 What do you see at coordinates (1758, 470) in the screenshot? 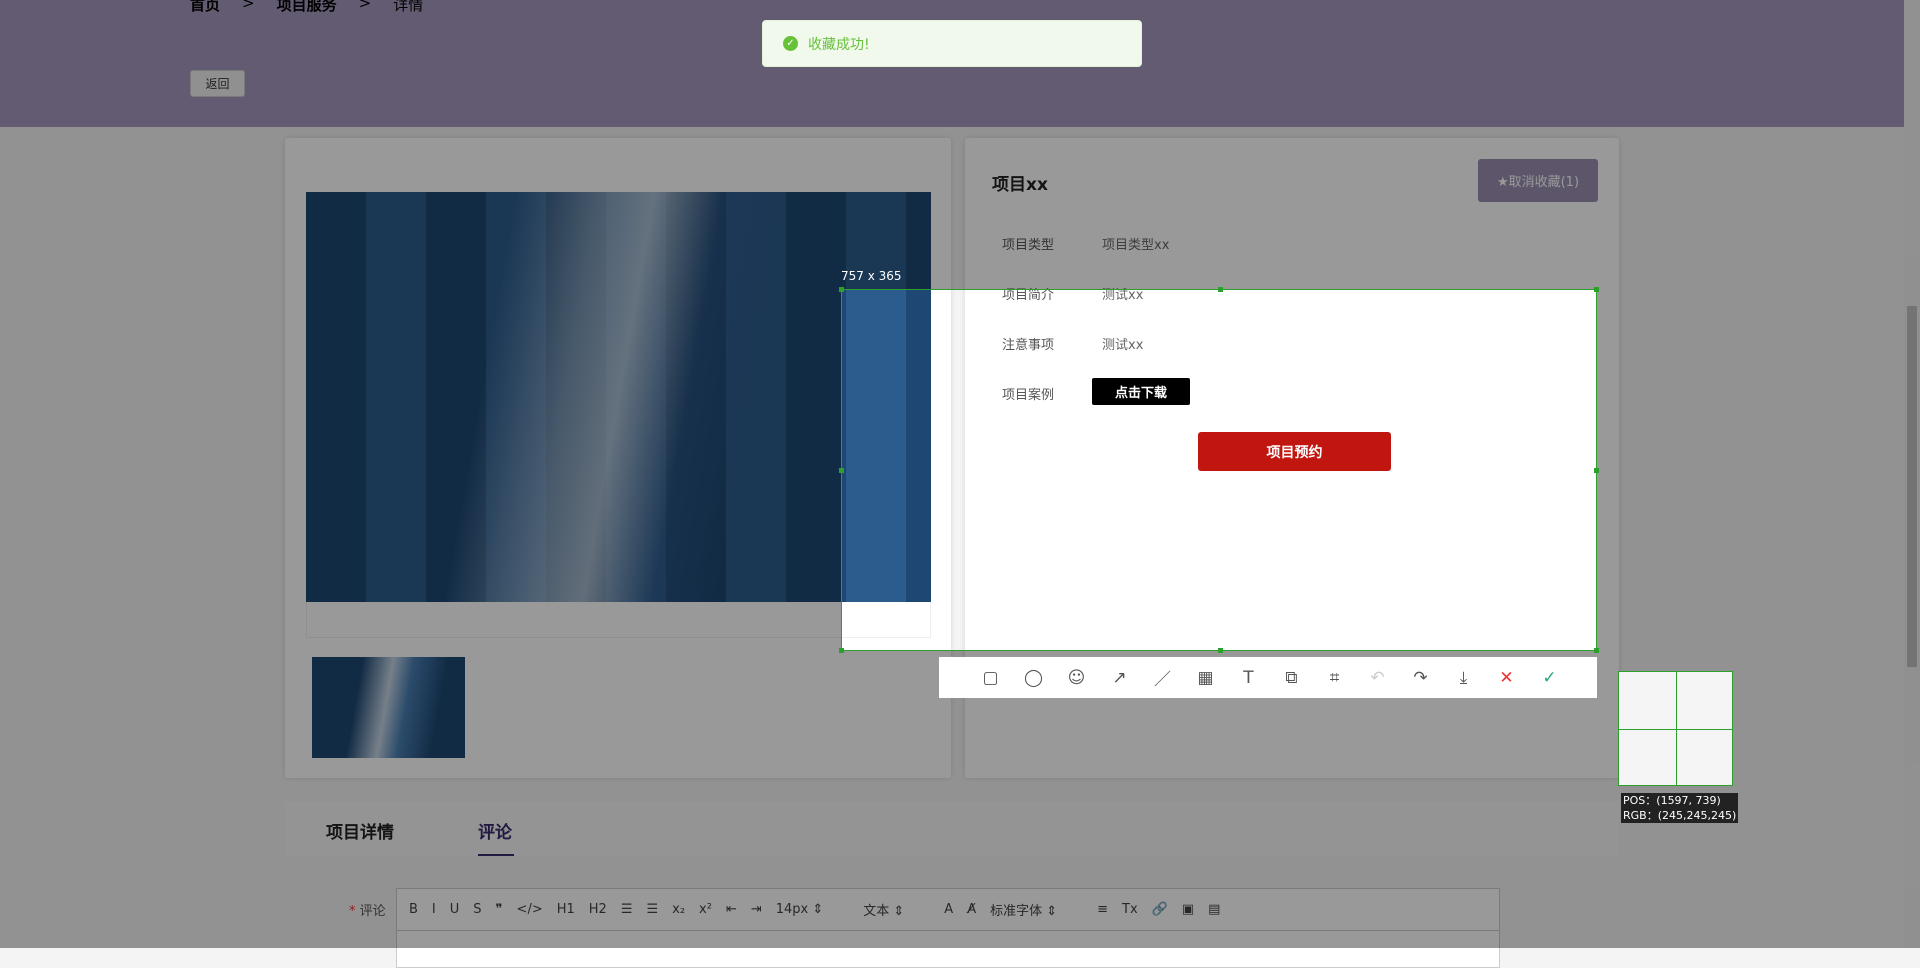
I see `dim-overlay` at bounding box center [1758, 470].